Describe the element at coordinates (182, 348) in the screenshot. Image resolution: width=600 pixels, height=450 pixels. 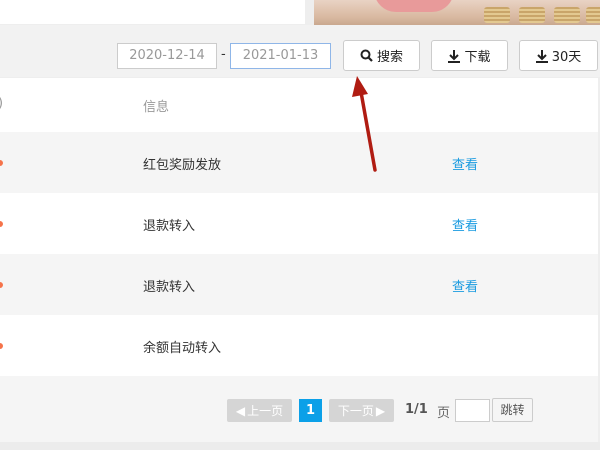
I see `info-cell: 余额自动转入` at that location.